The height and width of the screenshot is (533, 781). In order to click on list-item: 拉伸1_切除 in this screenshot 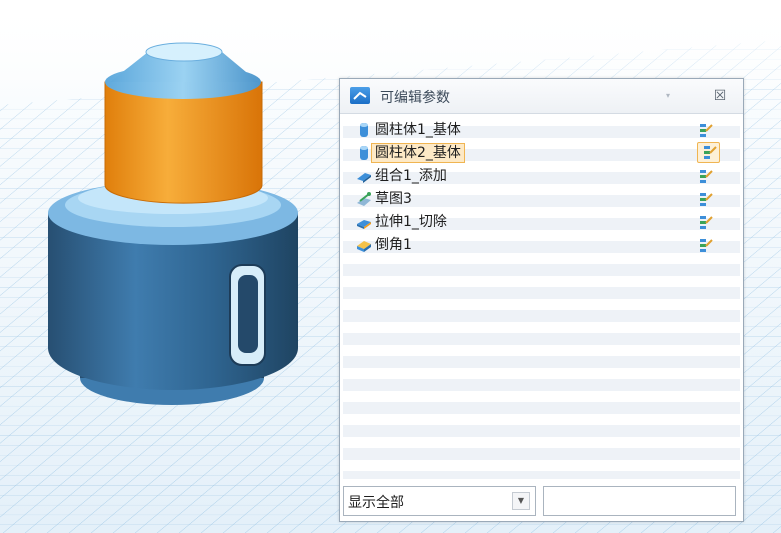, I will do `click(541, 222)`.